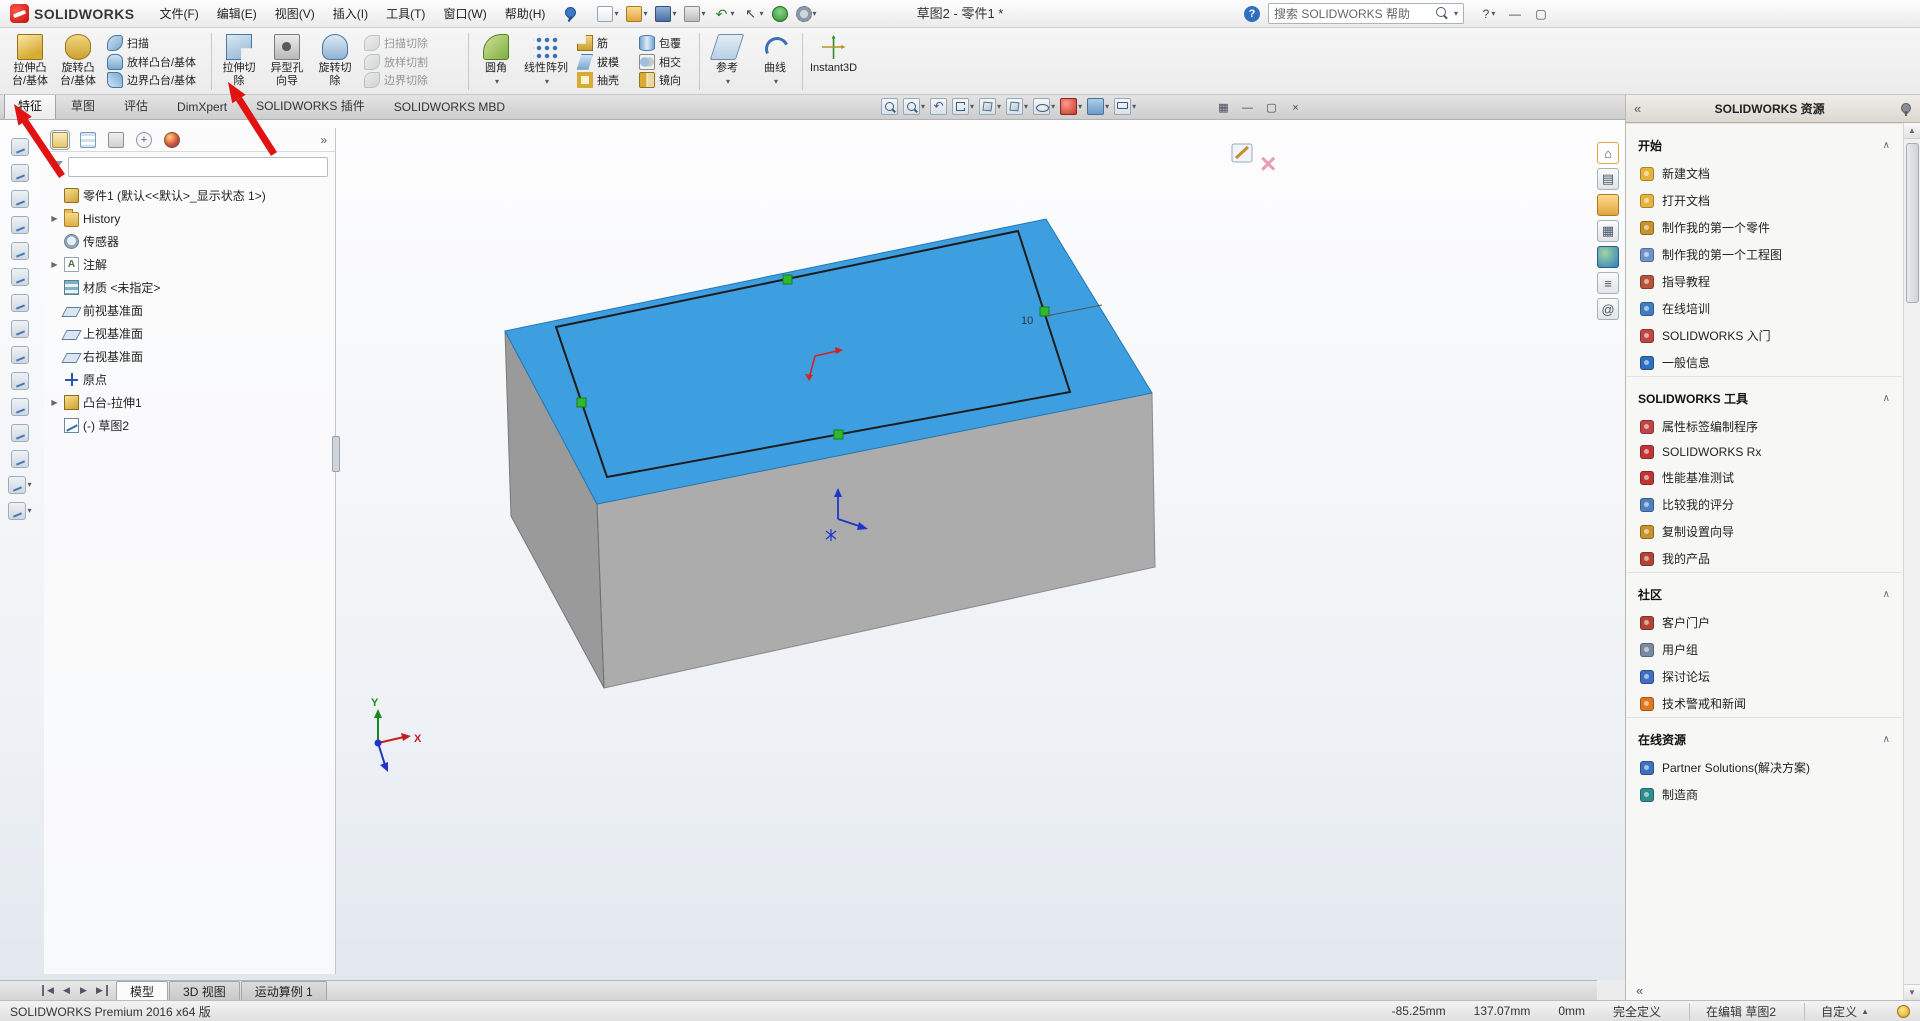 Image resolution: width=1920 pixels, height=1021 pixels. I want to click on task-pane-item: Partner Solutions(解决方案), so click(1764, 767).